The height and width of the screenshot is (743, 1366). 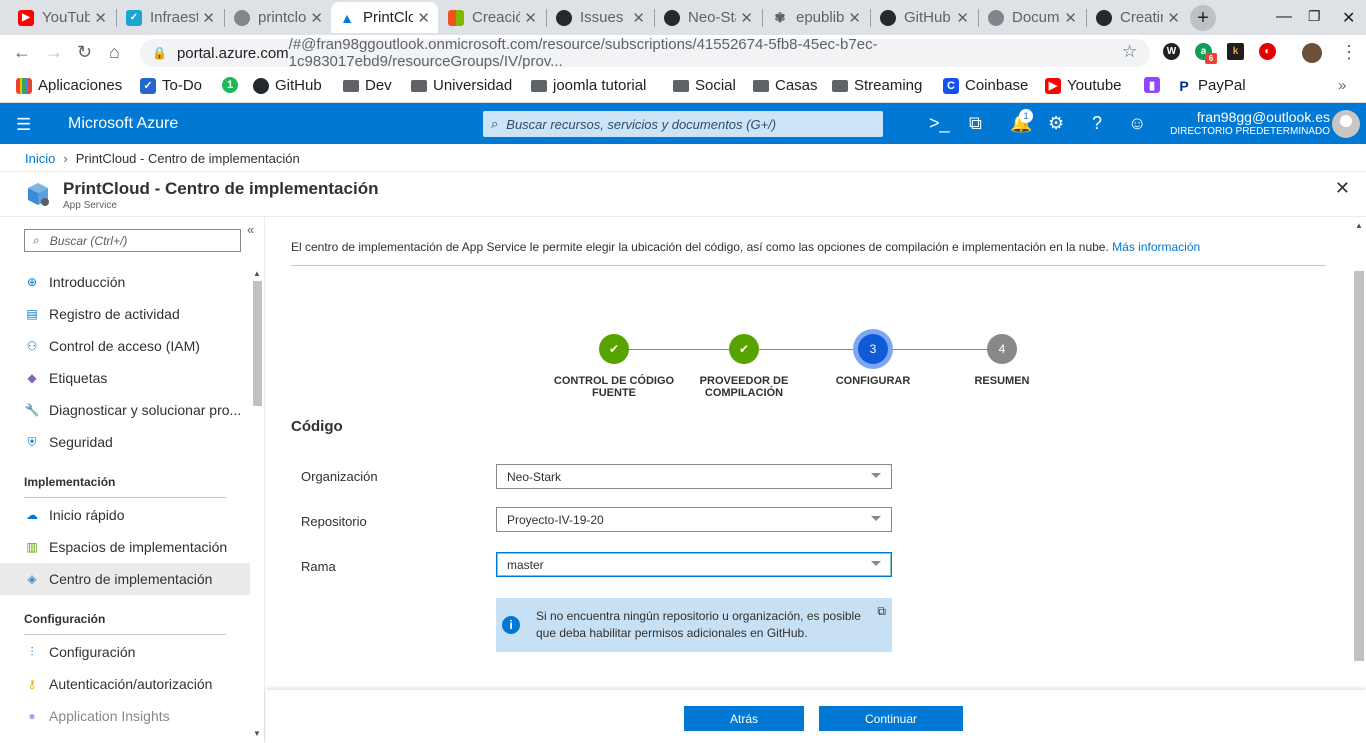 What do you see at coordinates (1056, 123) in the screenshot?
I see `settings-gear-icon: ⚙` at bounding box center [1056, 123].